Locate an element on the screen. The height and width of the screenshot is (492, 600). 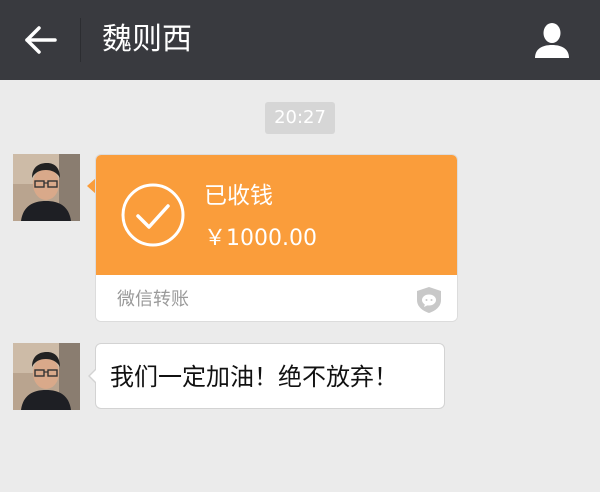
chat-title: 魏则西 is located at coordinates (147, 39).